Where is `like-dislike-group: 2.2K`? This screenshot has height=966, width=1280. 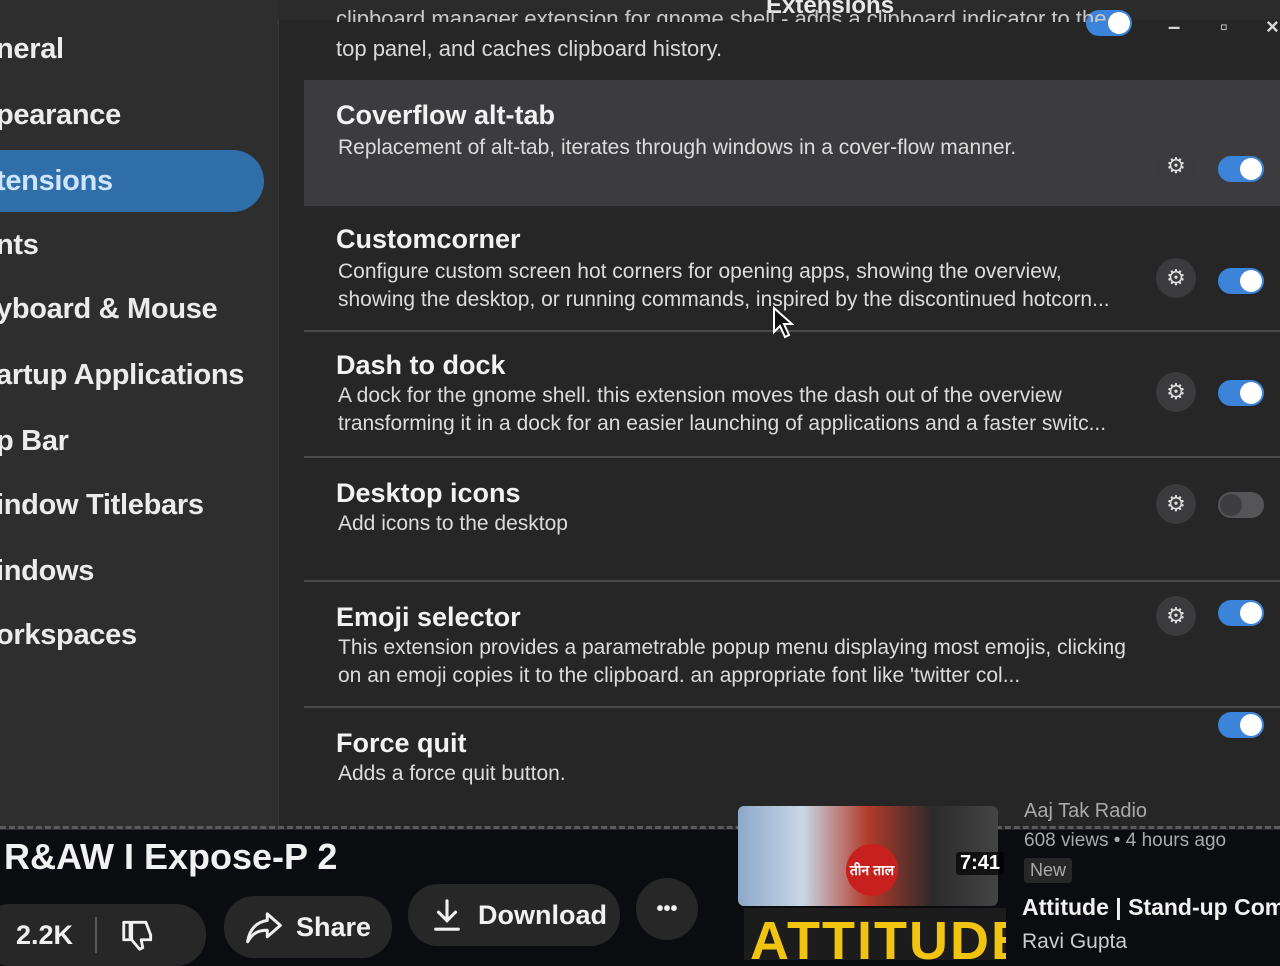
like-dislike-group: 2.2K is located at coordinates (103, 935).